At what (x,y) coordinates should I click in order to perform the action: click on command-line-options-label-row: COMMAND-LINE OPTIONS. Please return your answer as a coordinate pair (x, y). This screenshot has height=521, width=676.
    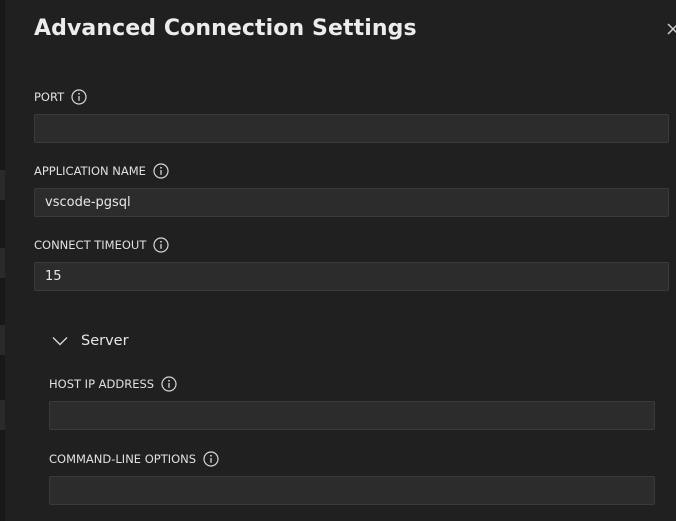
    Looking at the image, I should click on (134, 459).